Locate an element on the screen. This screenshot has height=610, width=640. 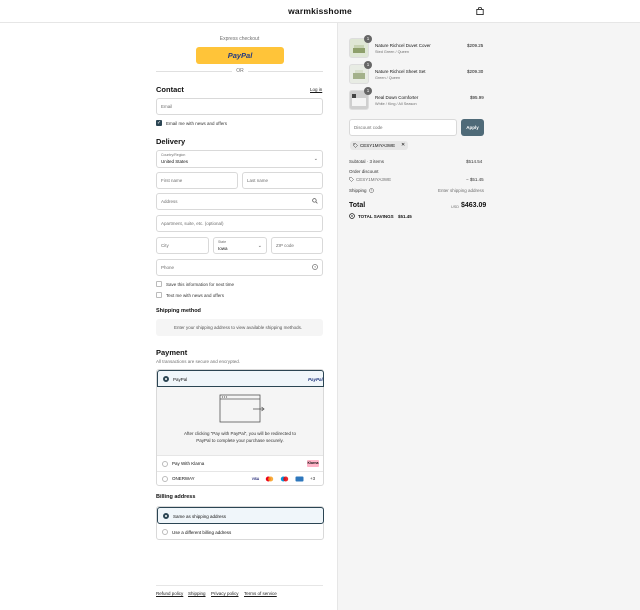
state-select: State Iowa ⌄ is located at coordinates (240, 245).